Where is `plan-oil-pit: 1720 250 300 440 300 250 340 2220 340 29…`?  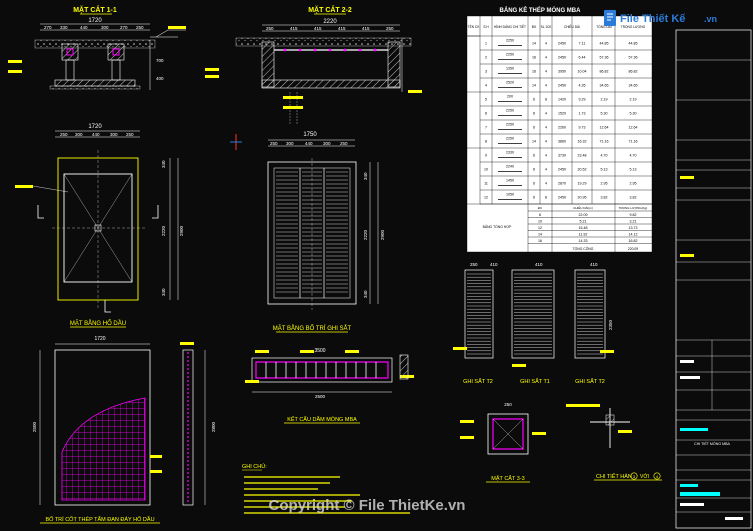 plan-oil-pit: 1720 250 300 440 300 250 340 2220 340 29… is located at coordinates (99, 226).